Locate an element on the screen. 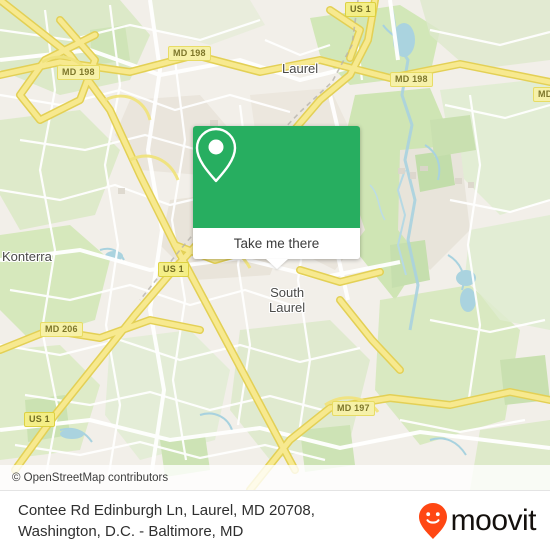 This screenshot has width=550, height=550. road-shield-md-206: MD 206 is located at coordinates (61, 329).